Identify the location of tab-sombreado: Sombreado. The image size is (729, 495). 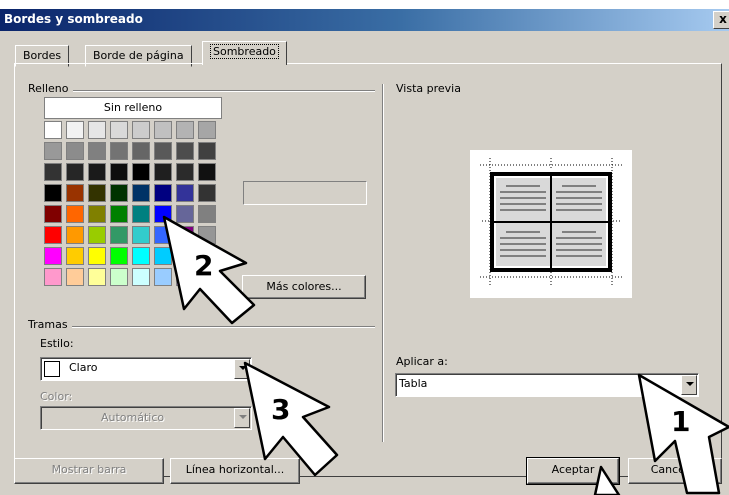
(244, 53).